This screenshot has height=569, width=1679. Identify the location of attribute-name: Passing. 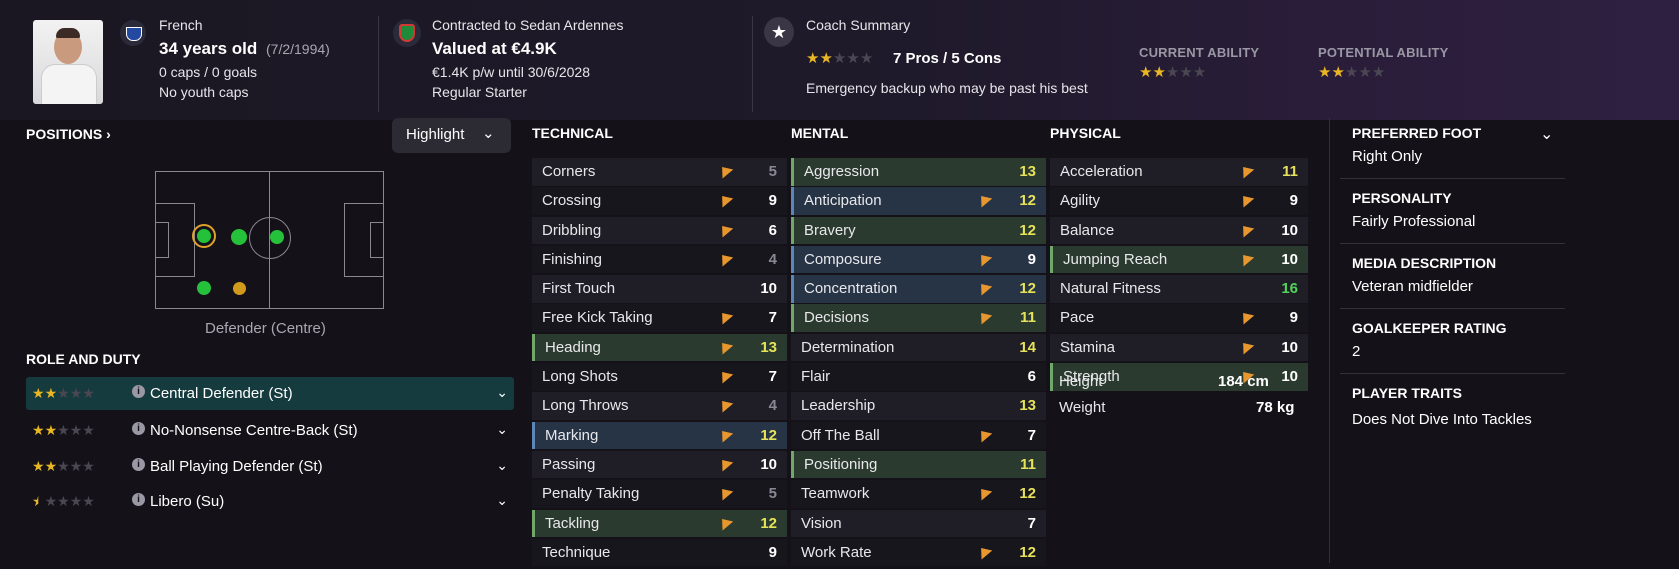
(569, 464).